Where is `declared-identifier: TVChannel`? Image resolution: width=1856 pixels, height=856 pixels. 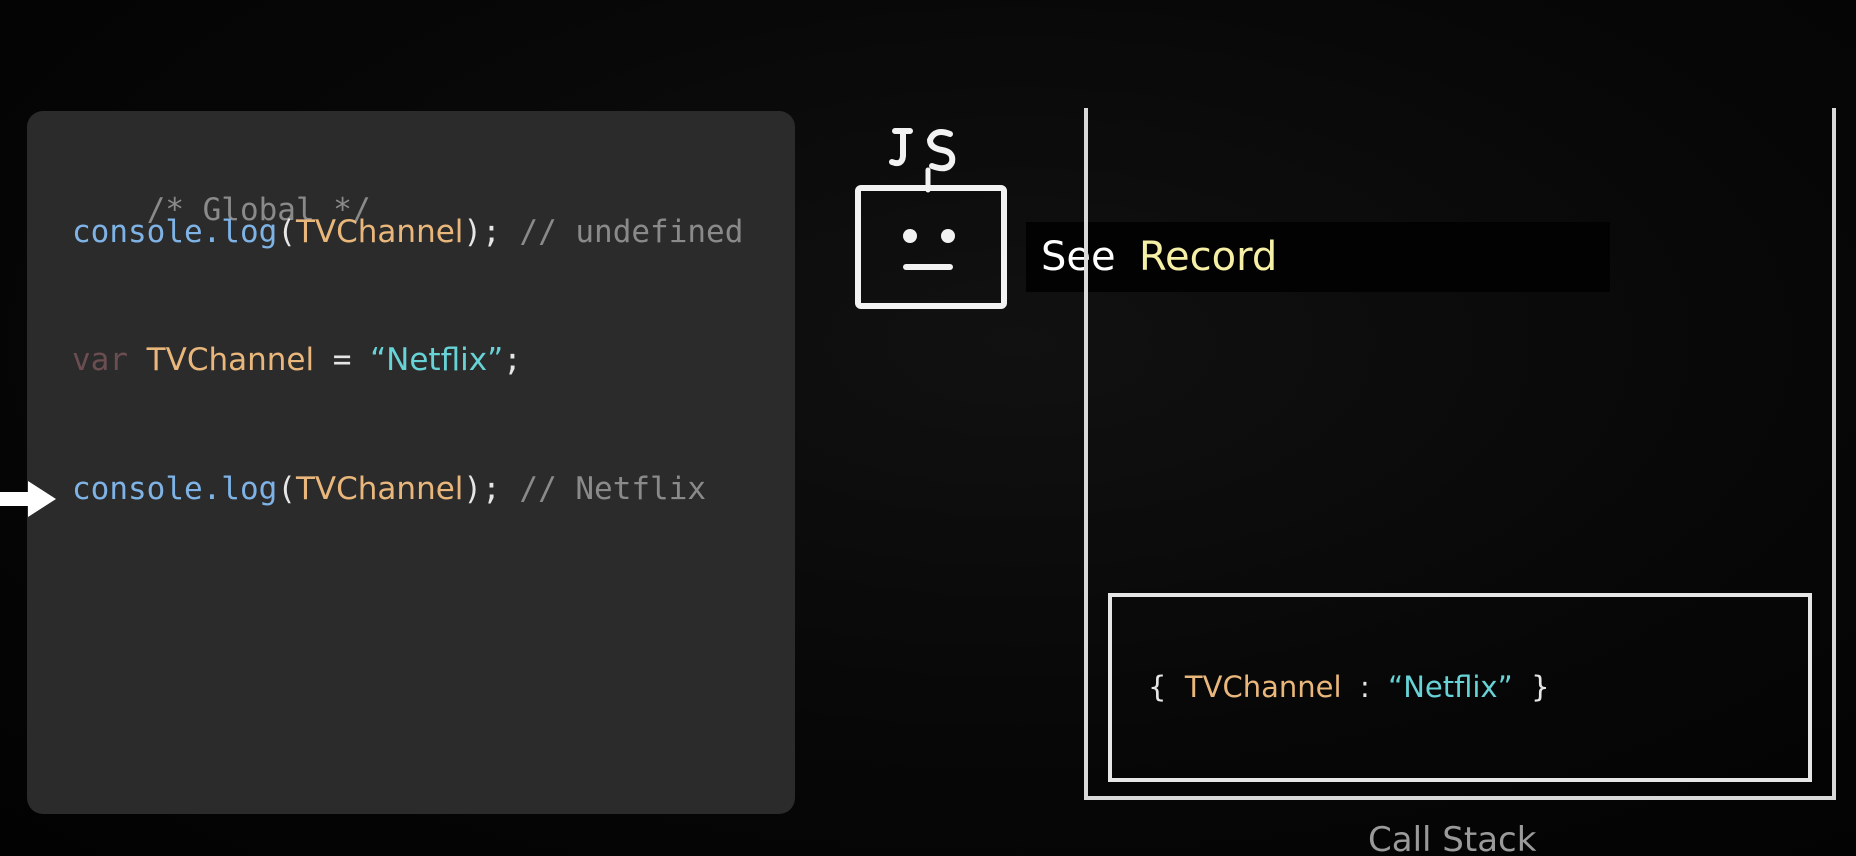
declared-identifier: TVChannel is located at coordinates (230, 360).